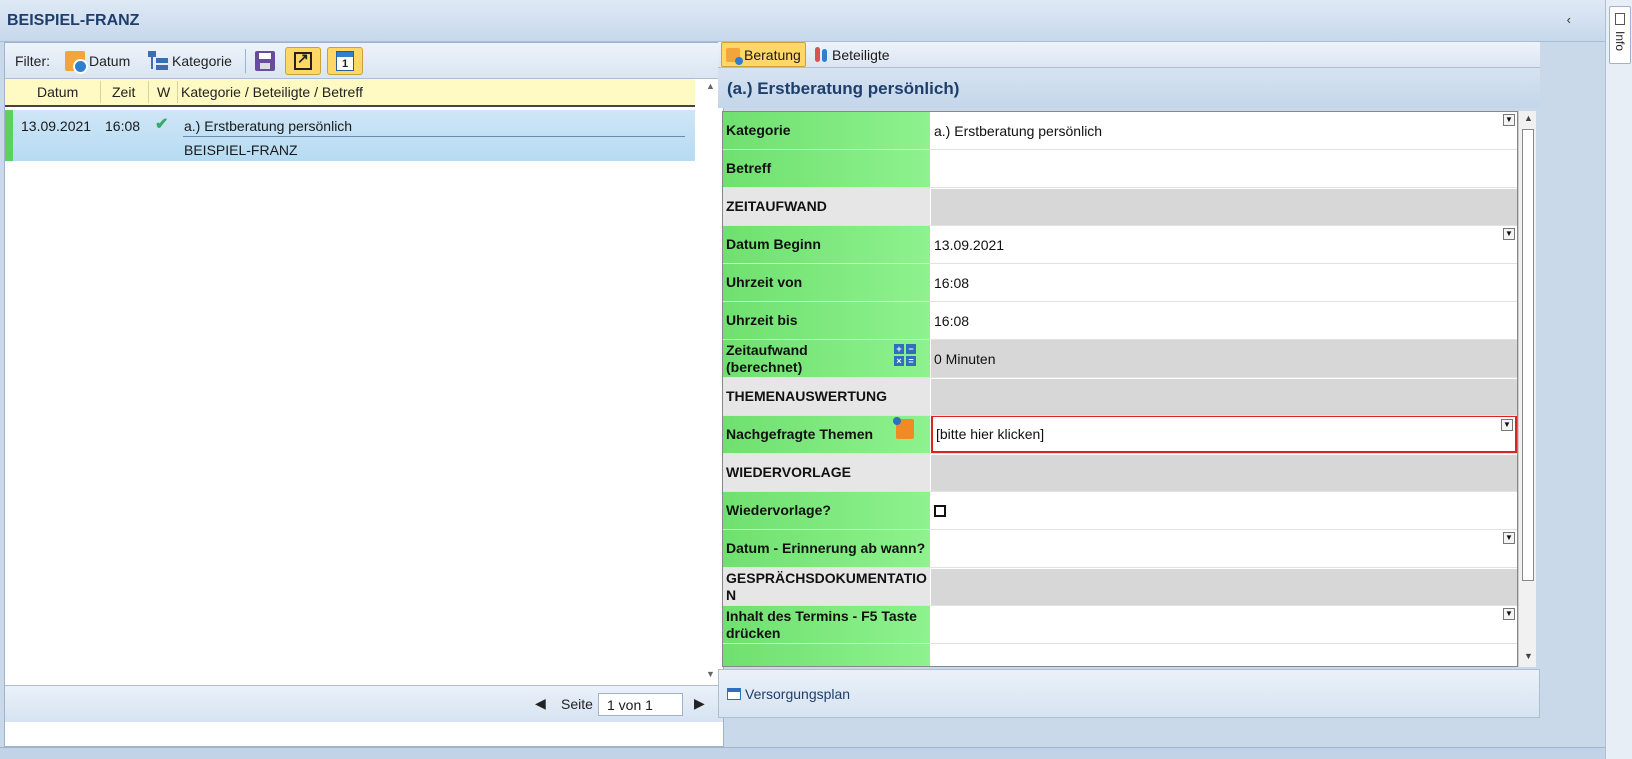  Describe the element at coordinates (903, 428) in the screenshot. I see `topic-picker-icon` at that location.